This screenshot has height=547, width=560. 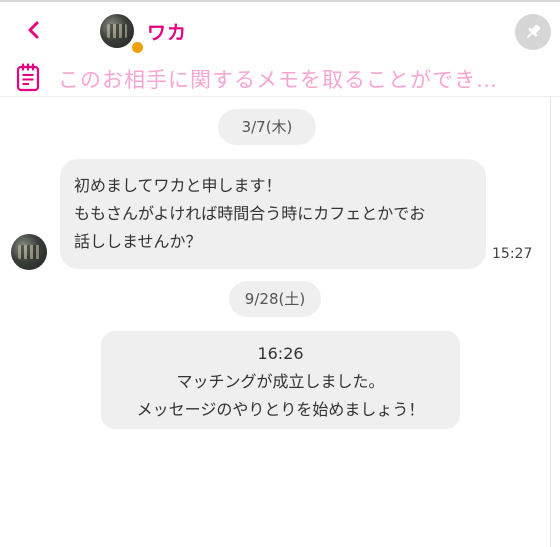 What do you see at coordinates (267, 127) in the screenshot?
I see `date-separator: 3/7(木)` at bounding box center [267, 127].